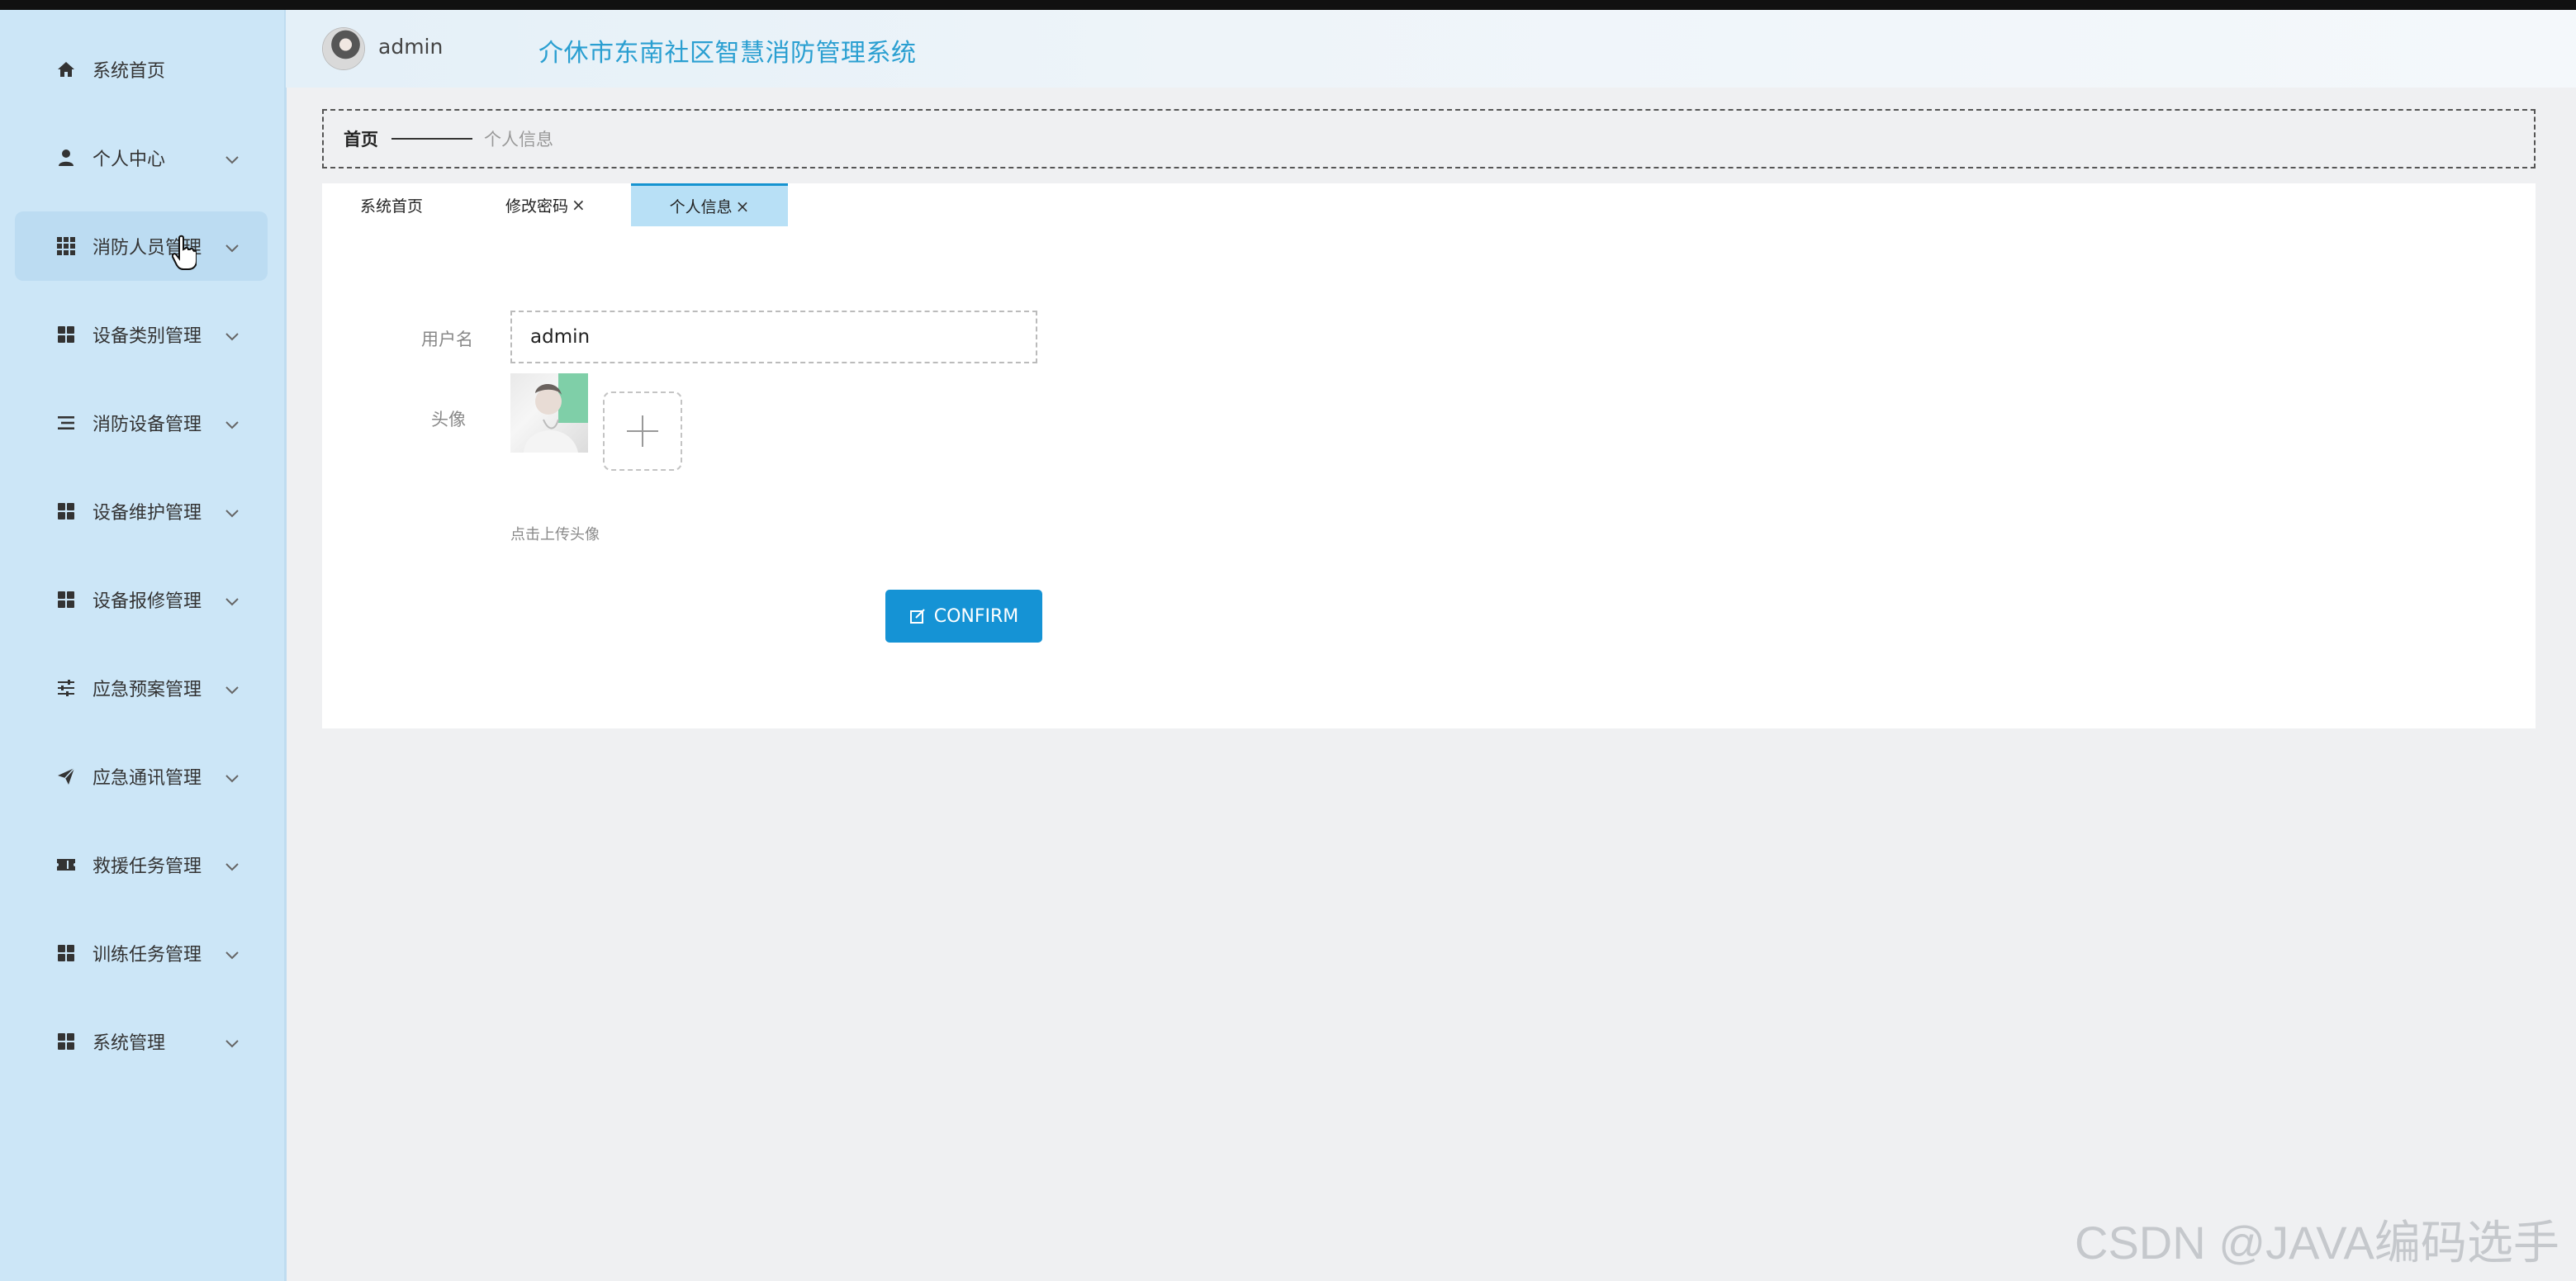  Describe the element at coordinates (448, 419) in the screenshot. I see `avatar-label: 头像` at that location.